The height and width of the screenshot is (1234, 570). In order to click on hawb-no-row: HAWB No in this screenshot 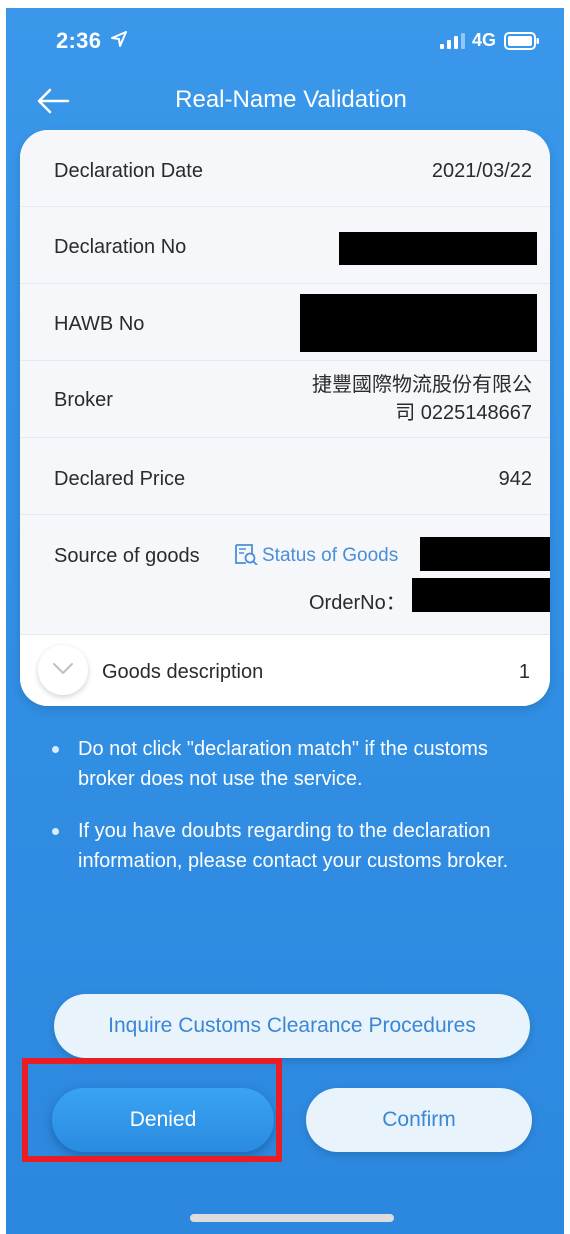, I will do `click(285, 322)`.